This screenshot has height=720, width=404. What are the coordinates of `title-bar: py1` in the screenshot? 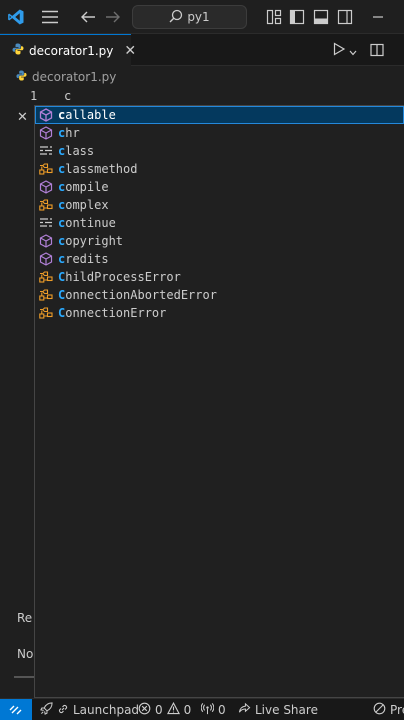 It's located at (202, 17).